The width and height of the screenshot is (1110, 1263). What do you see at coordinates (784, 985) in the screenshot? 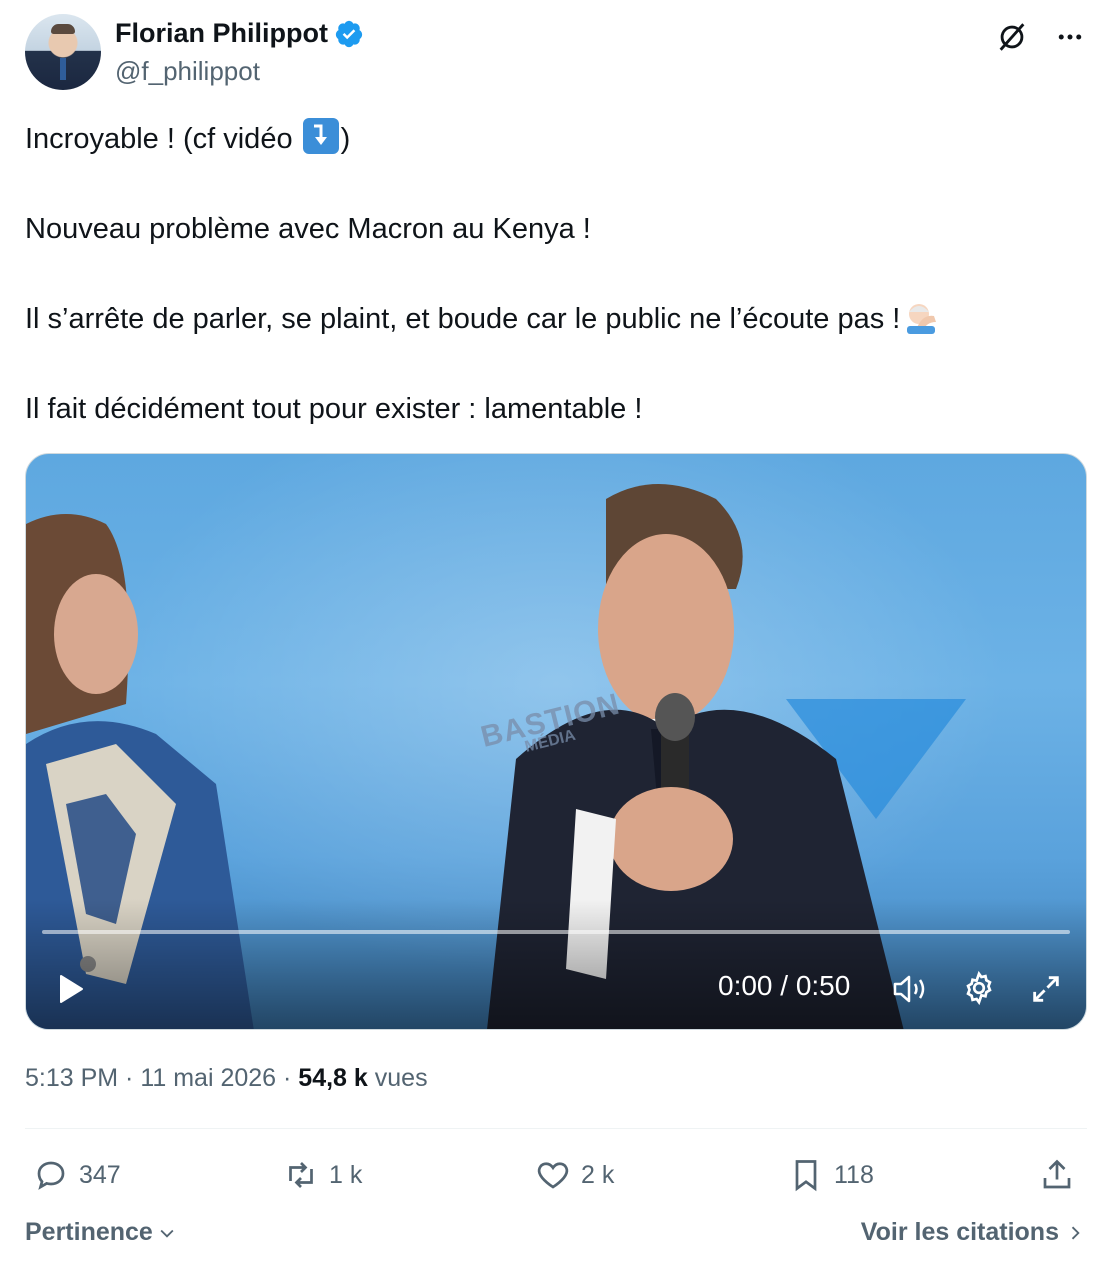
I see `video-time: 0:00 / 0:50` at bounding box center [784, 985].